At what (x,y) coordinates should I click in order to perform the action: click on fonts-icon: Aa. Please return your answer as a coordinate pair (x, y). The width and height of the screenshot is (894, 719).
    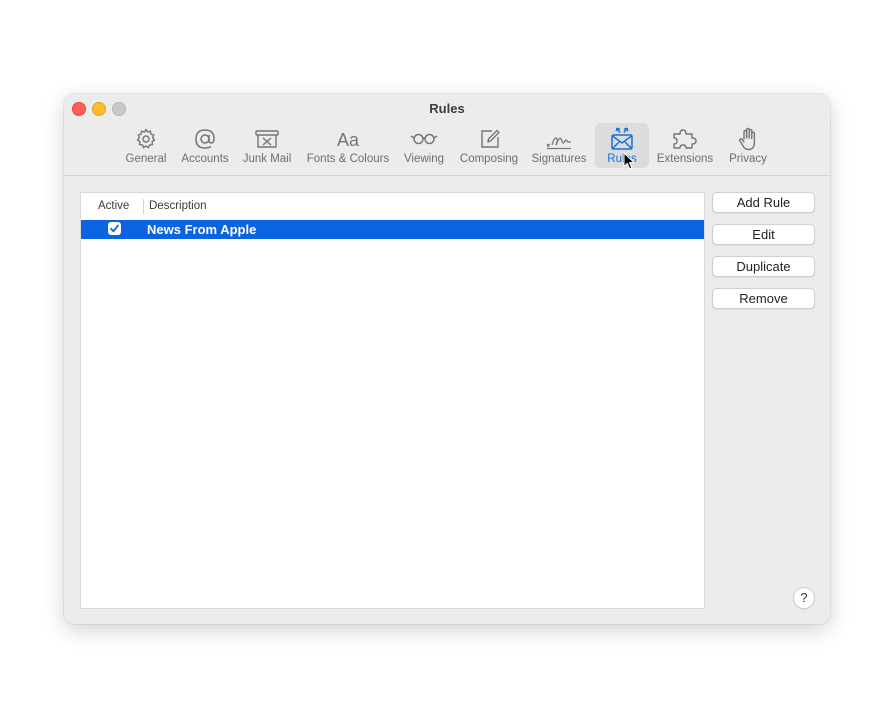
    Looking at the image, I should click on (348, 139).